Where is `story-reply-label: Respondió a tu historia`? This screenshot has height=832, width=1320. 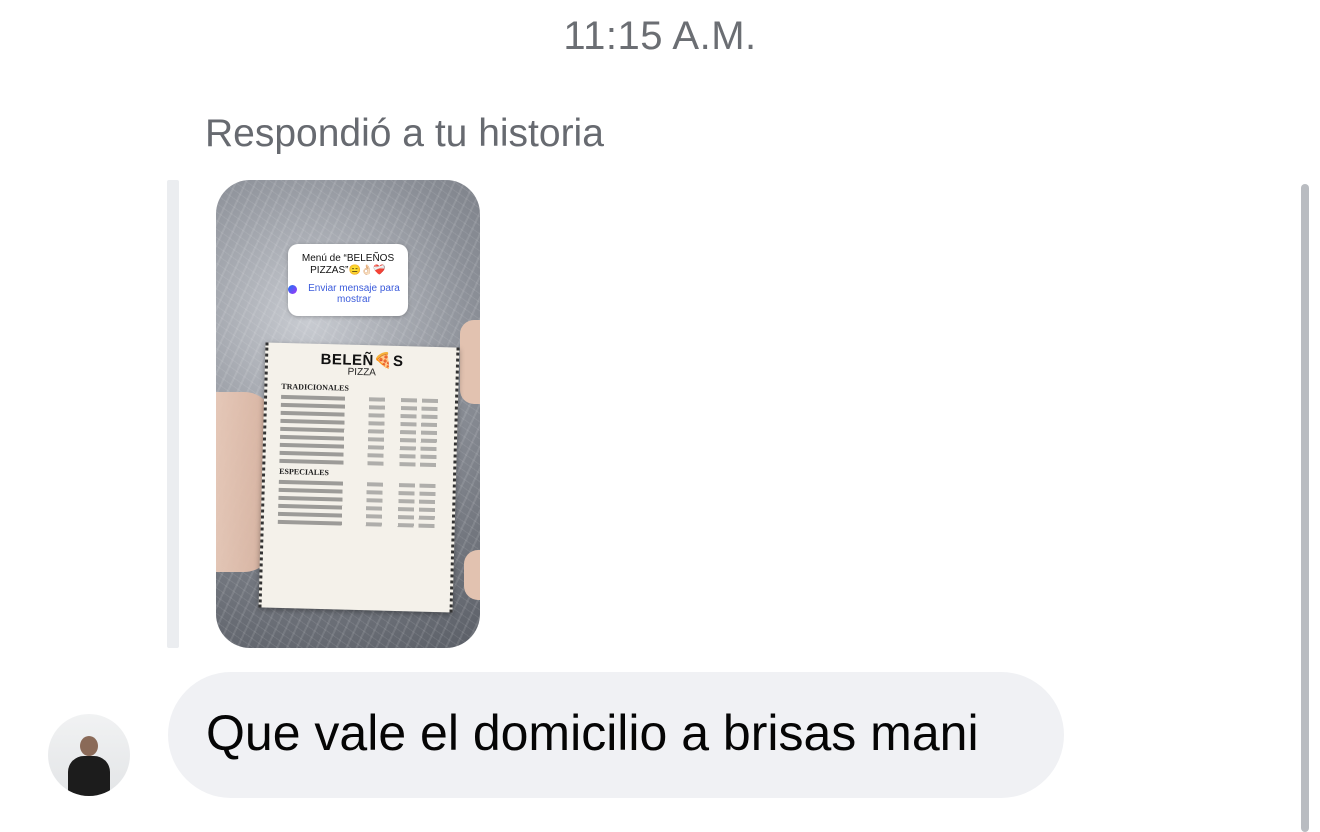 story-reply-label: Respondió a tu historia is located at coordinates (404, 133).